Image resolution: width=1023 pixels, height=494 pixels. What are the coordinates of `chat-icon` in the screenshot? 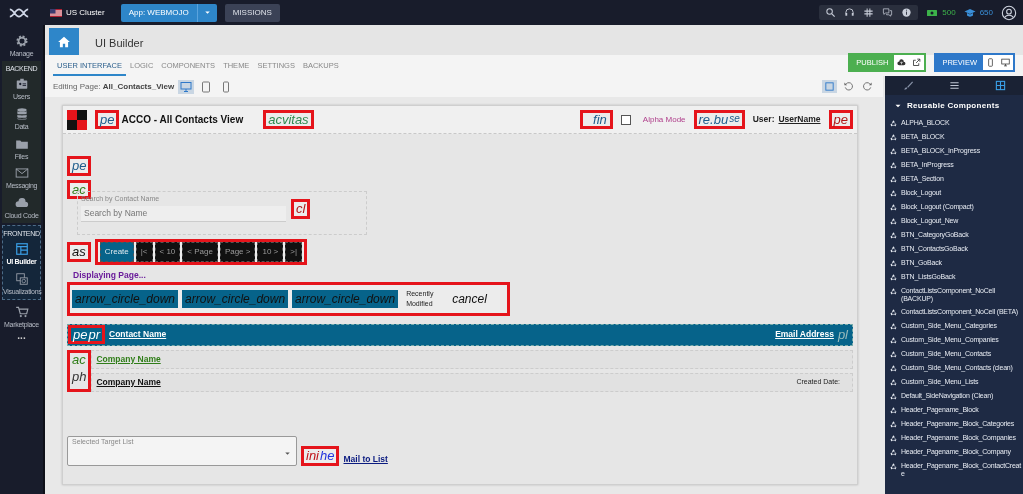 It's located at (888, 12).